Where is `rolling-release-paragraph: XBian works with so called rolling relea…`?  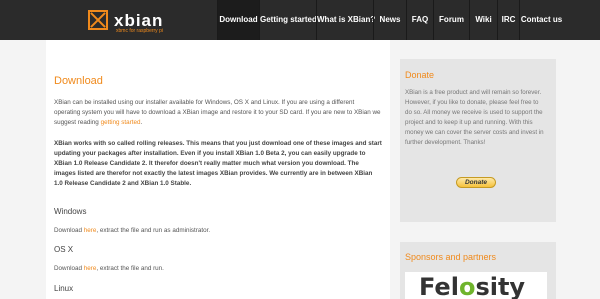
rolling-release-paragraph: XBian works with so called rolling relea… is located at coordinates (218, 163).